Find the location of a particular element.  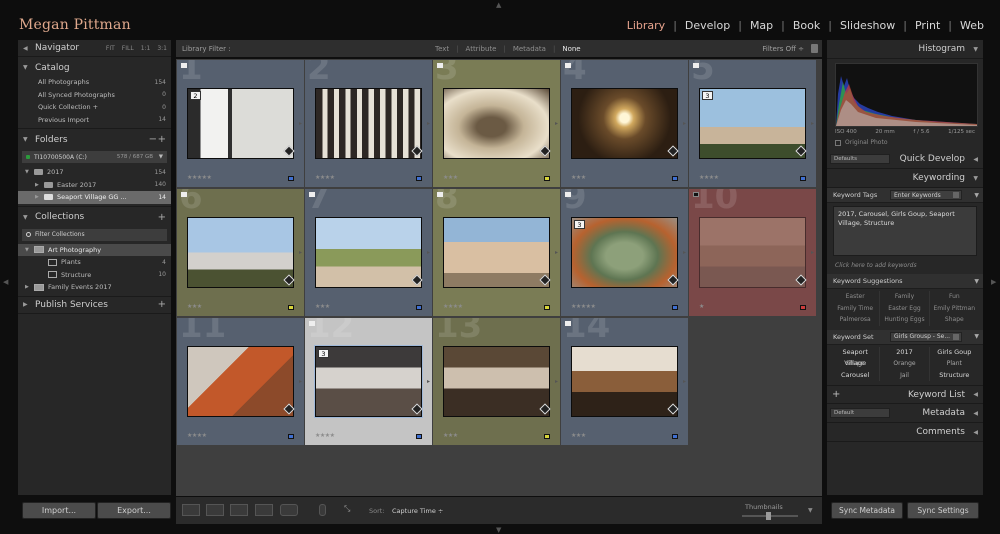

collection-item-structure: Structure 10 is located at coordinates (94, 275).